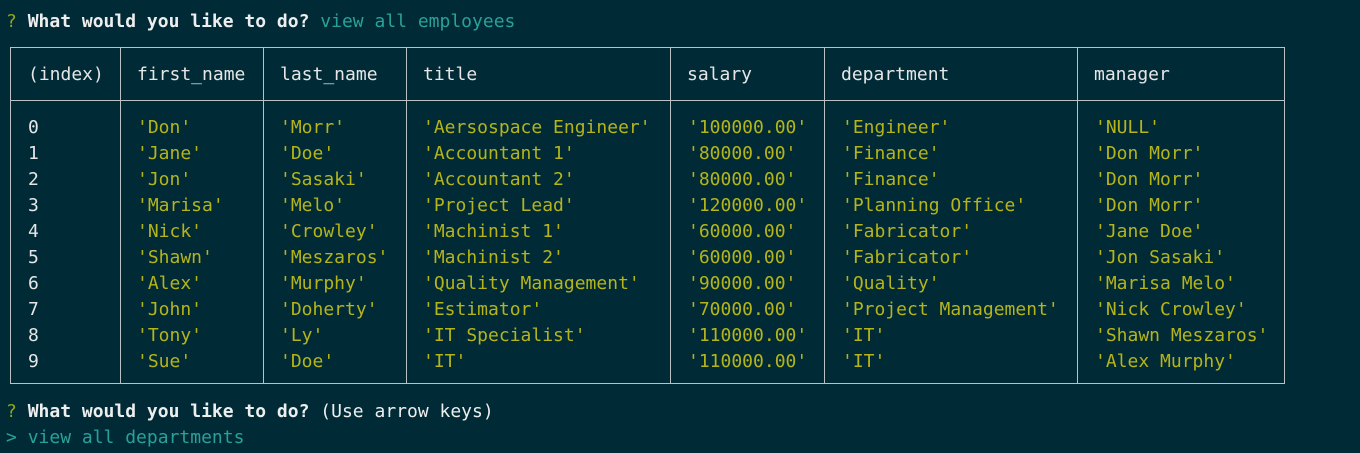 This screenshot has height=453, width=1360. What do you see at coordinates (1160, 257) in the screenshot?
I see `table-cell: 'Jon Sasaki'` at bounding box center [1160, 257].